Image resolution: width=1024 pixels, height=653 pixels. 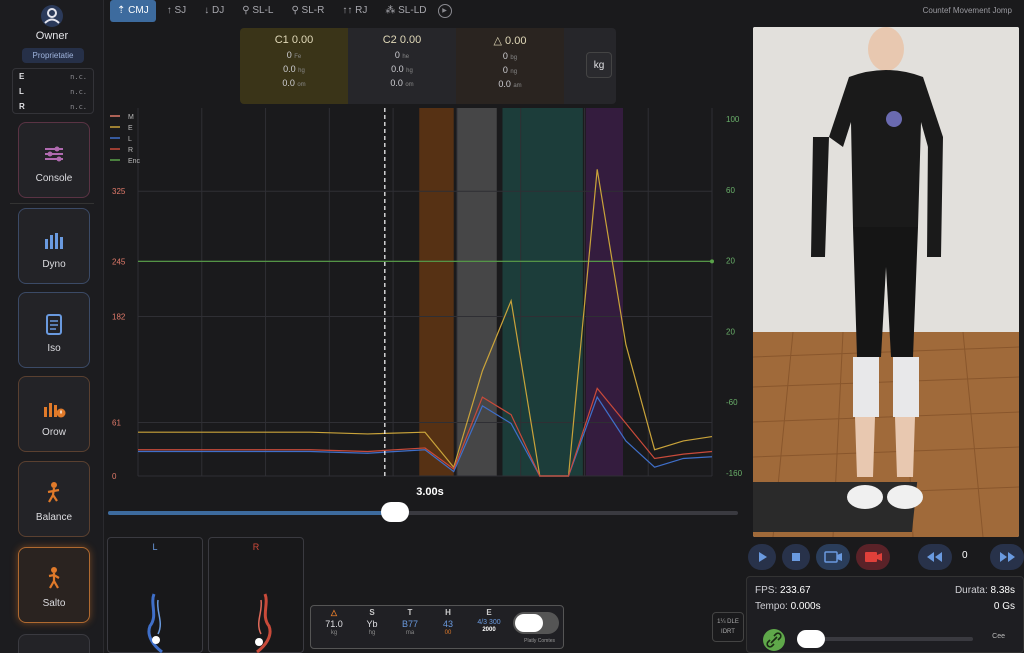 What do you see at coordinates (54, 517) in the screenshot?
I see `nav-label: Balance` at bounding box center [54, 517].